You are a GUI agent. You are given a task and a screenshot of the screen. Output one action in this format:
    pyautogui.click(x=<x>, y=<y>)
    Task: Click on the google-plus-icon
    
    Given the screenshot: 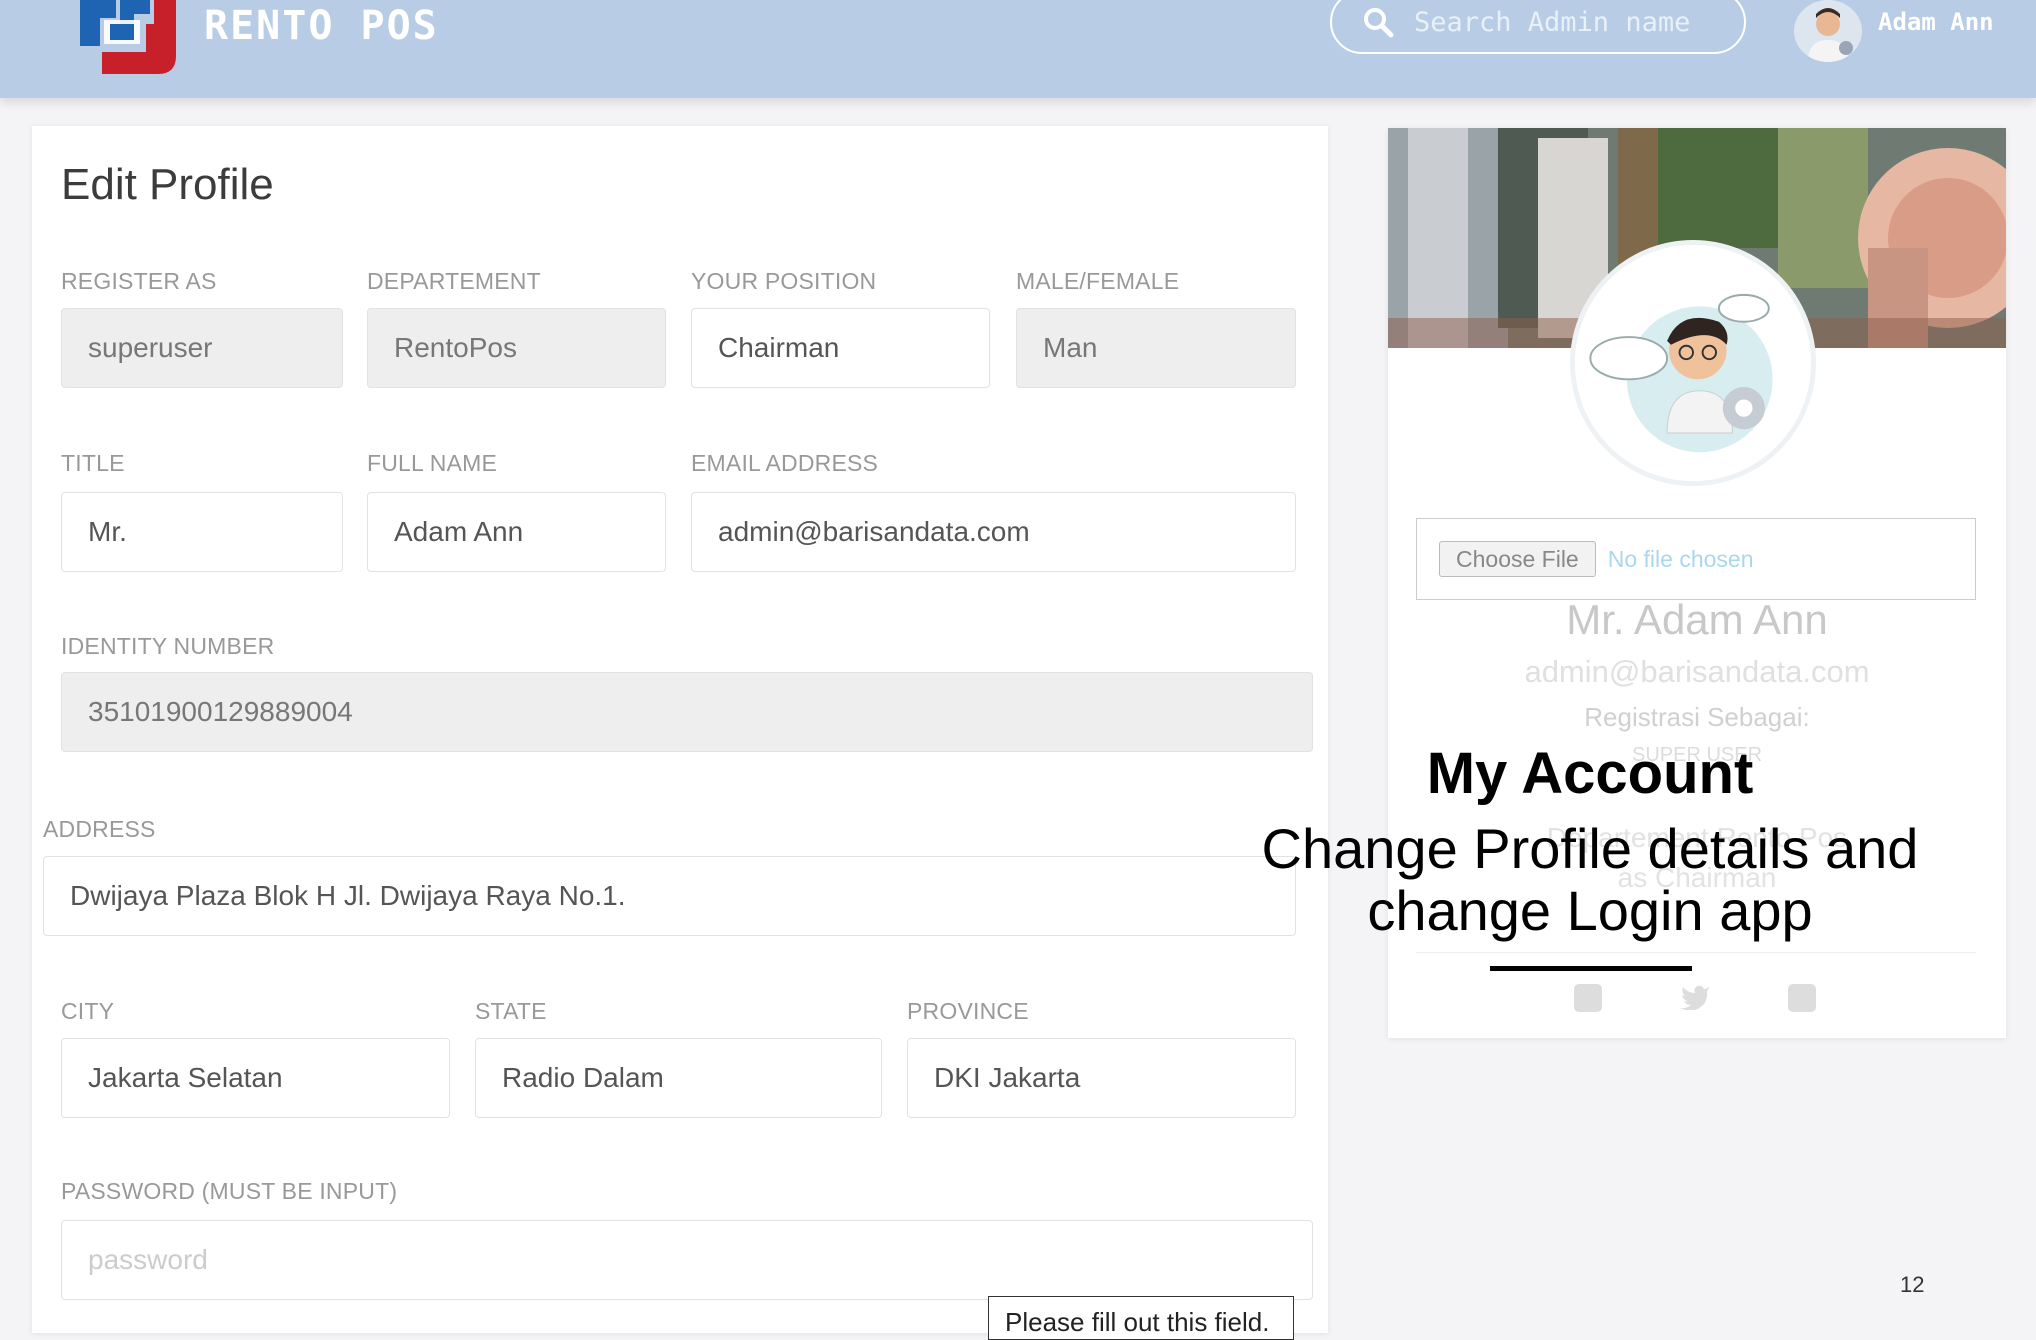 What is the action you would take?
    pyautogui.click(x=1802, y=998)
    